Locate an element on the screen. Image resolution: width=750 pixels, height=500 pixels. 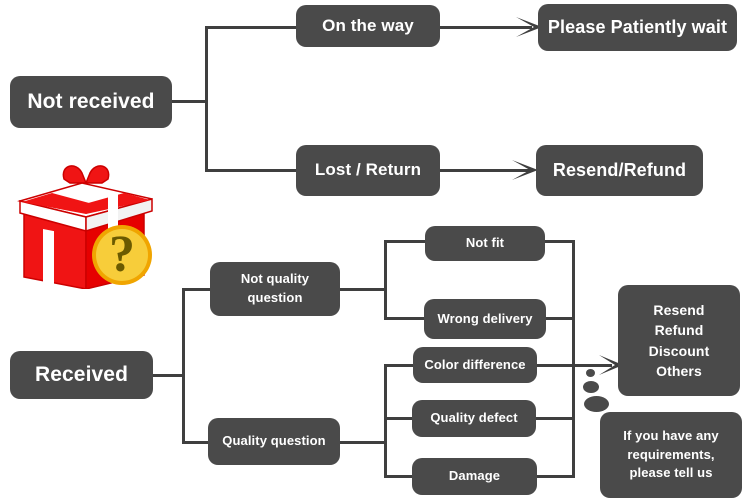
node-label: Quality defect is located at coordinates (474, 418).